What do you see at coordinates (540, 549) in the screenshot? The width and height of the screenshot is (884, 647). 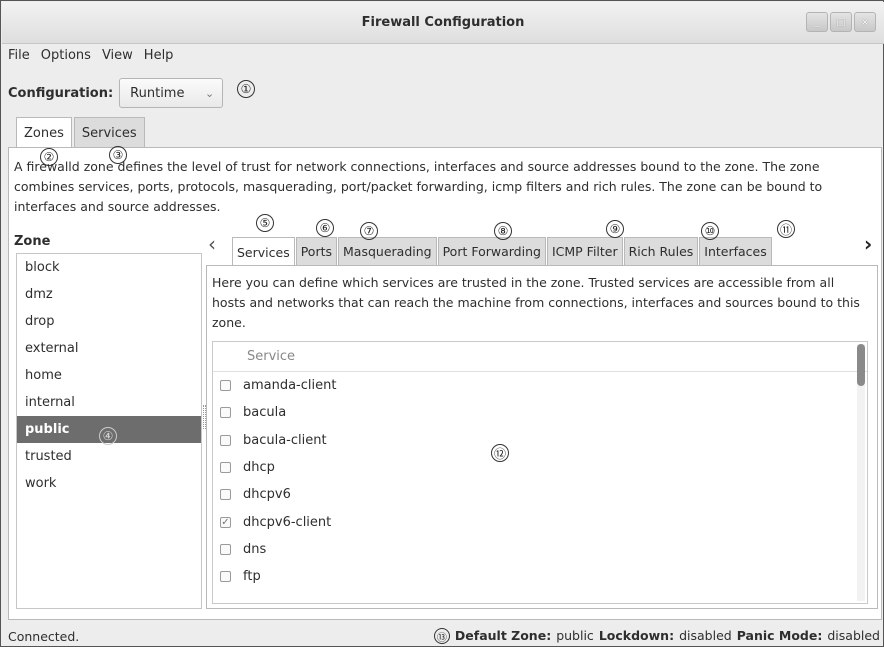 I see `table-row: dns` at bounding box center [540, 549].